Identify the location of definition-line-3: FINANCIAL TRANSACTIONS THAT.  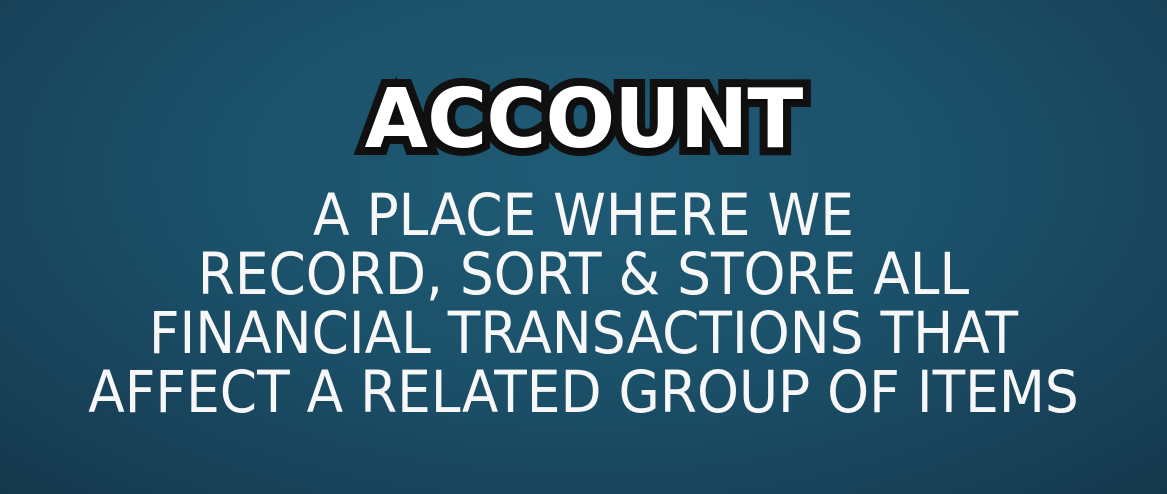
(583, 333).